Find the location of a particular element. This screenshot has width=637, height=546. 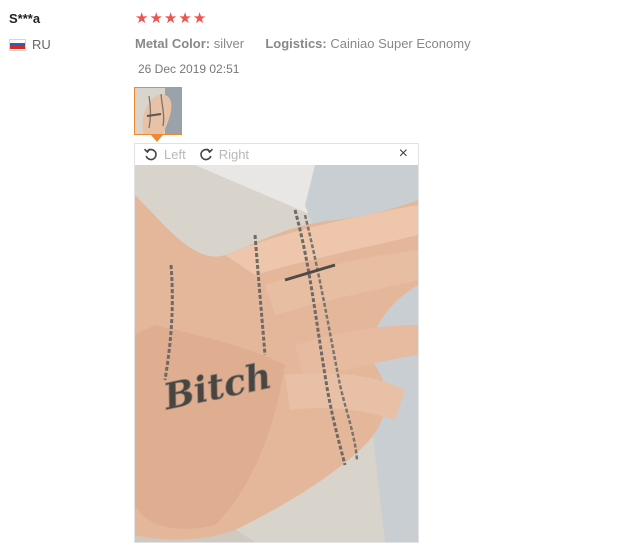

rotate-left-label: Left is located at coordinates (175, 154).